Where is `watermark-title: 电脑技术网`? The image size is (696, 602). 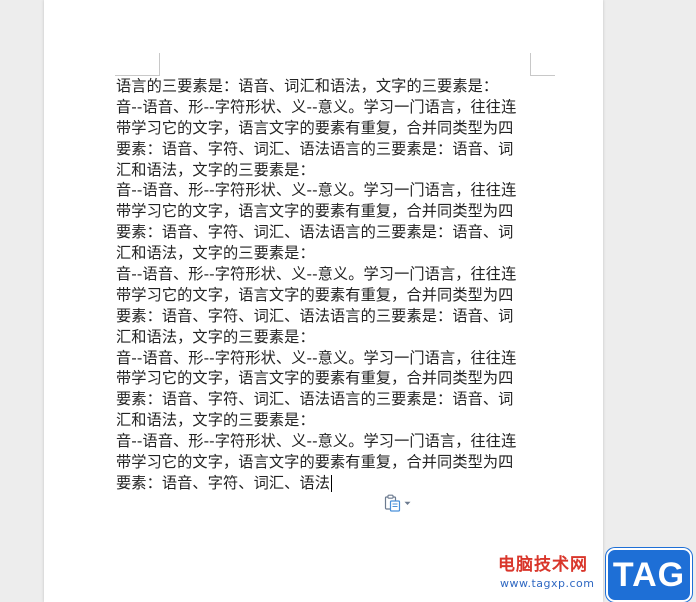 watermark-title: 电脑技术网 is located at coordinates (543, 565).